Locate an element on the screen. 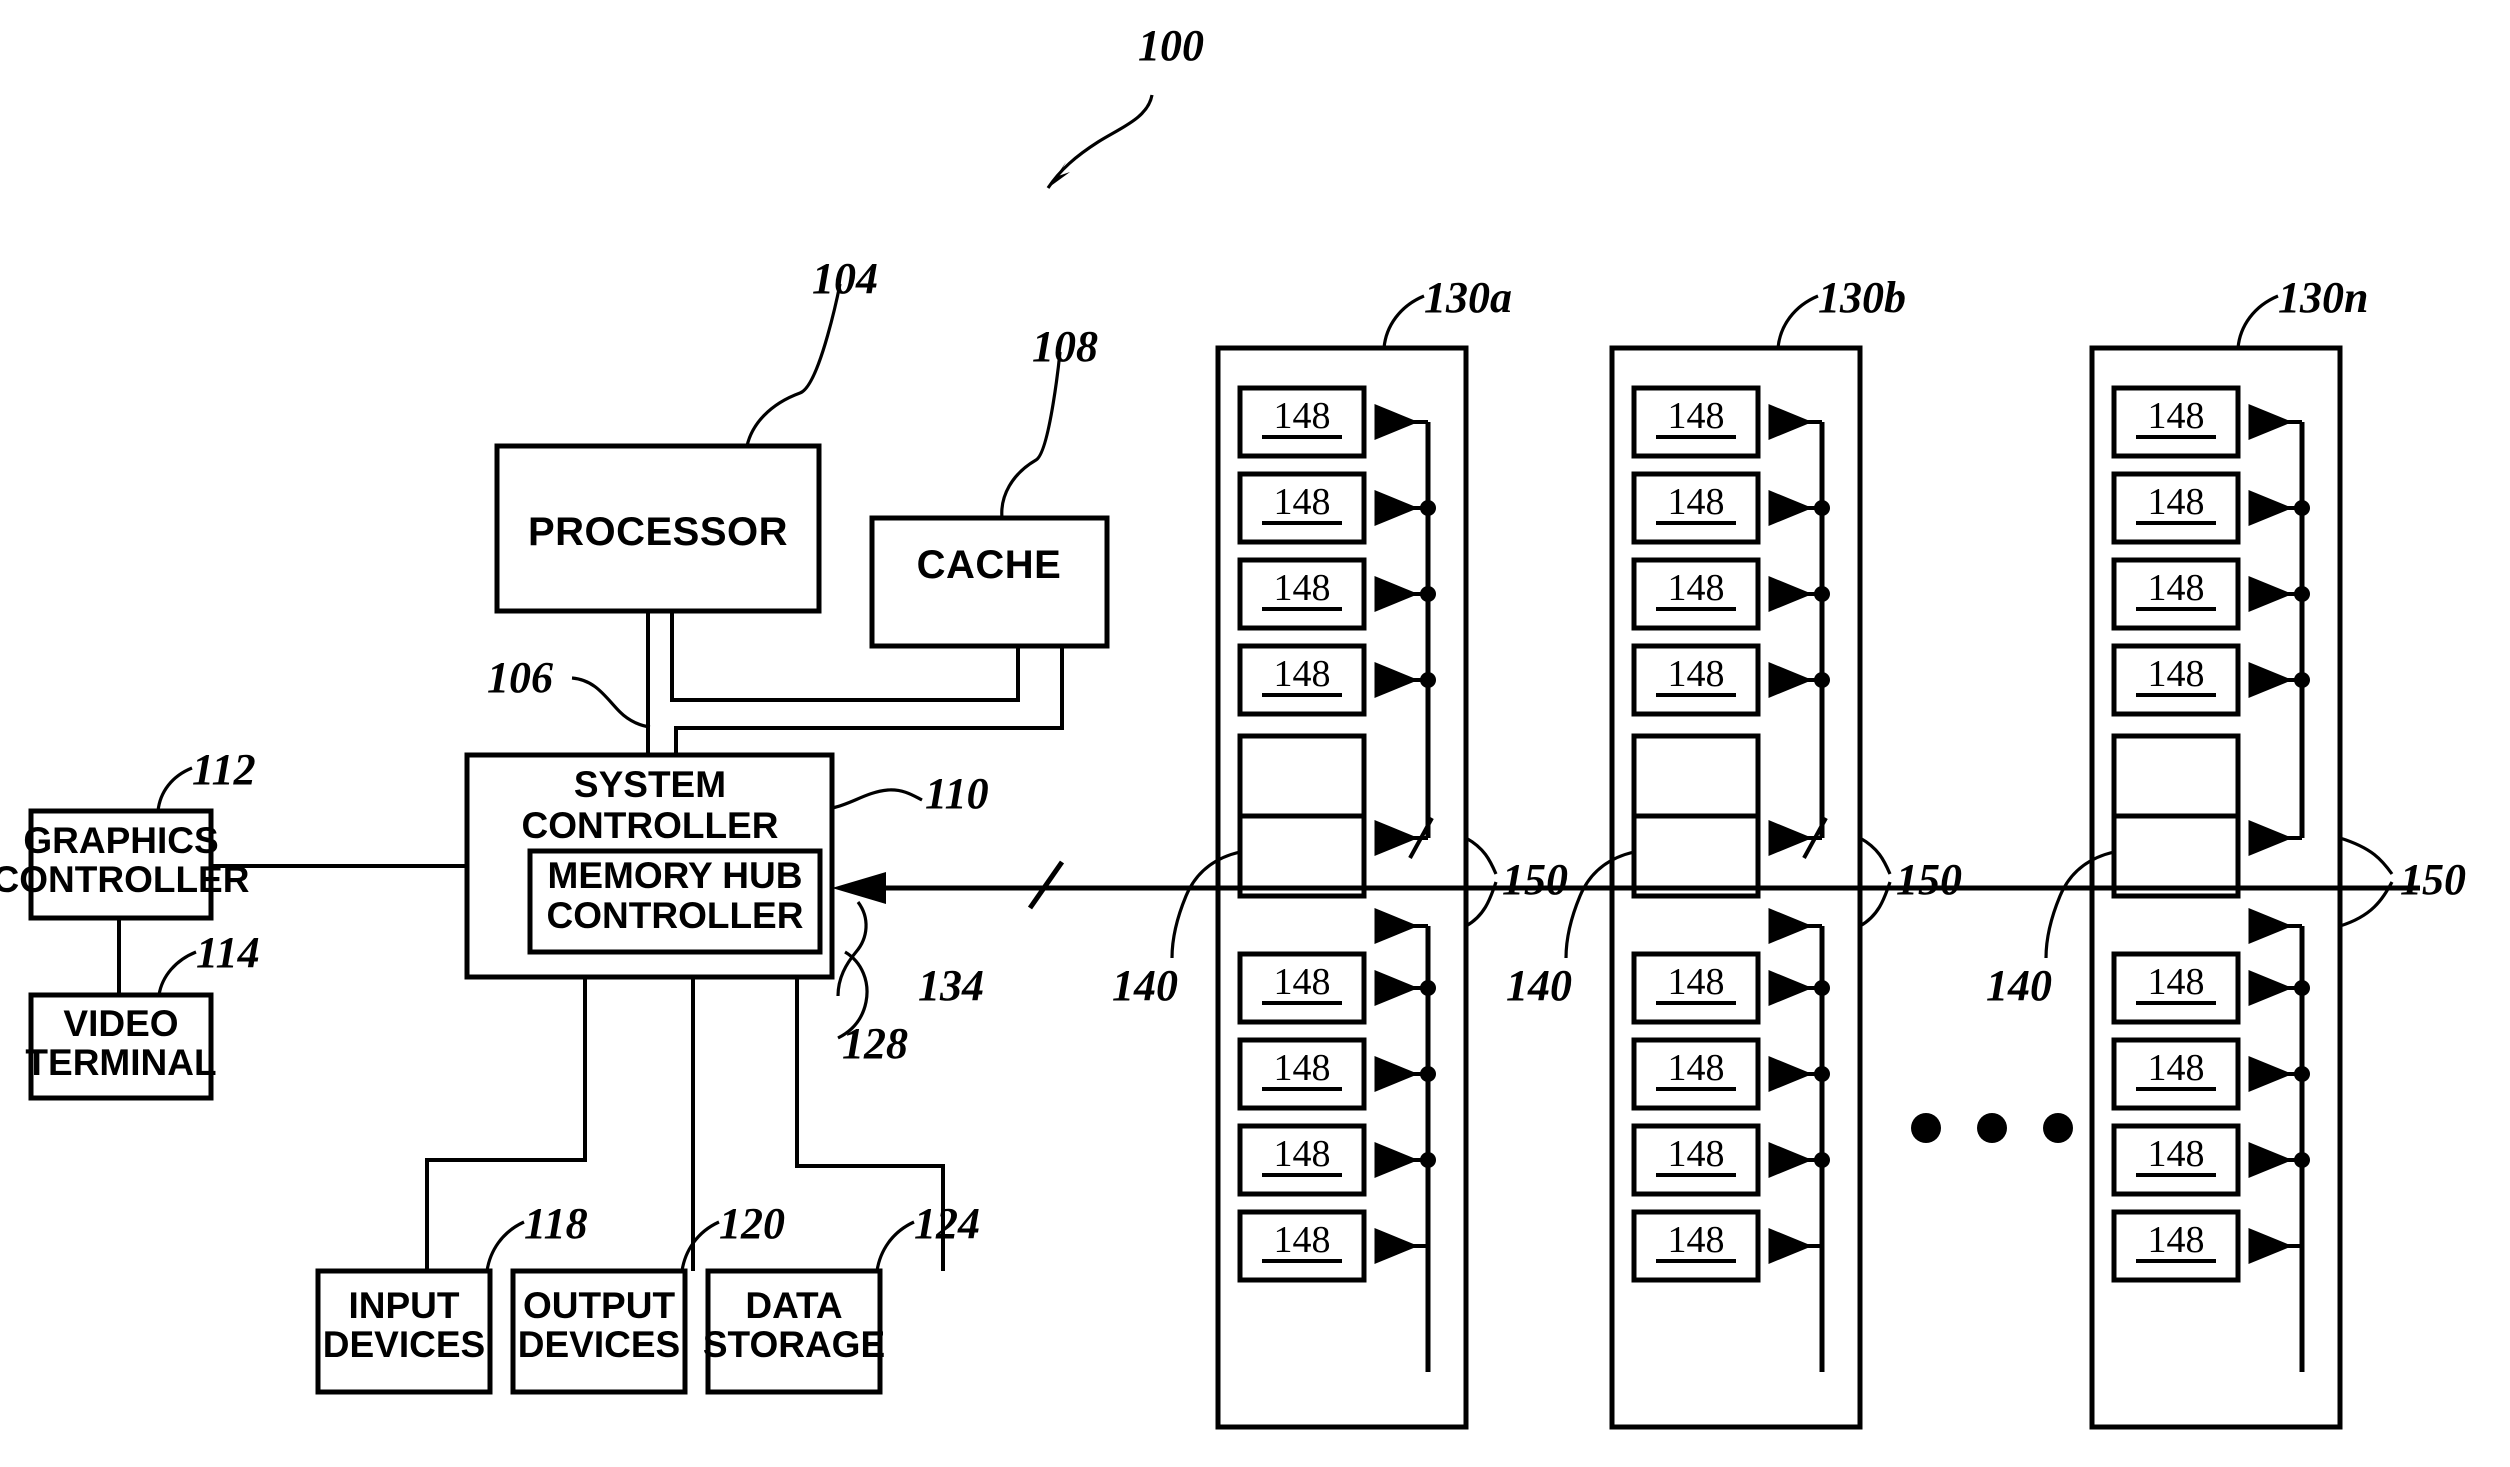 This screenshot has width=2510, height=1467. modules-ellipsis is located at coordinates (1992, 1128).